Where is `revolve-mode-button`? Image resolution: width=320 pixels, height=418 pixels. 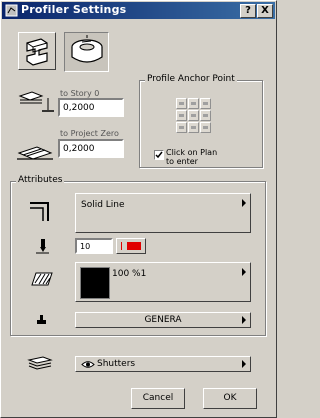
revolve-mode-button is located at coordinates (86, 52).